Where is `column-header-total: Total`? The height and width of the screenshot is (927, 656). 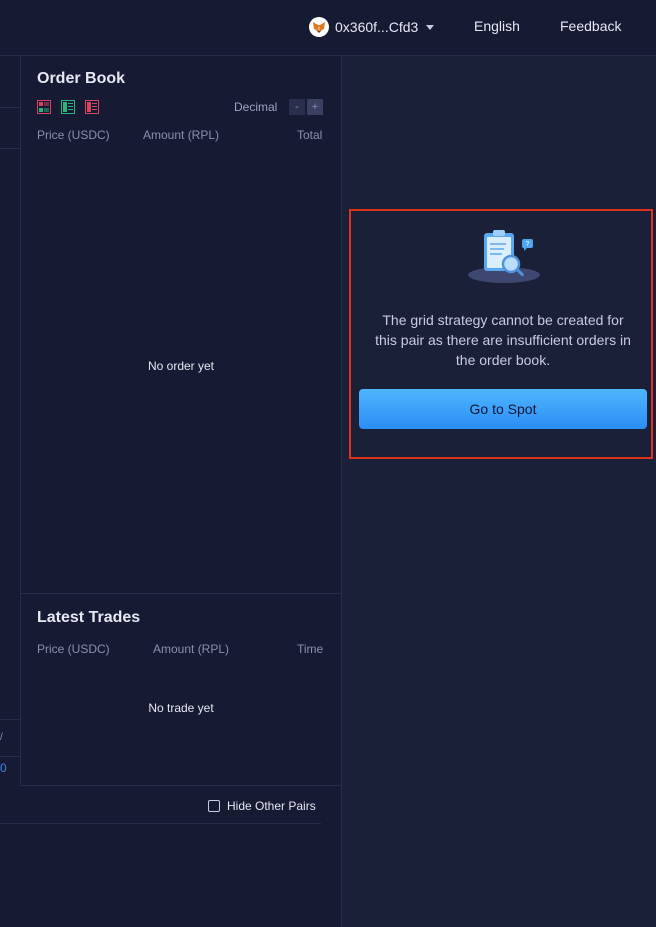
column-header-total: Total is located at coordinates (310, 135).